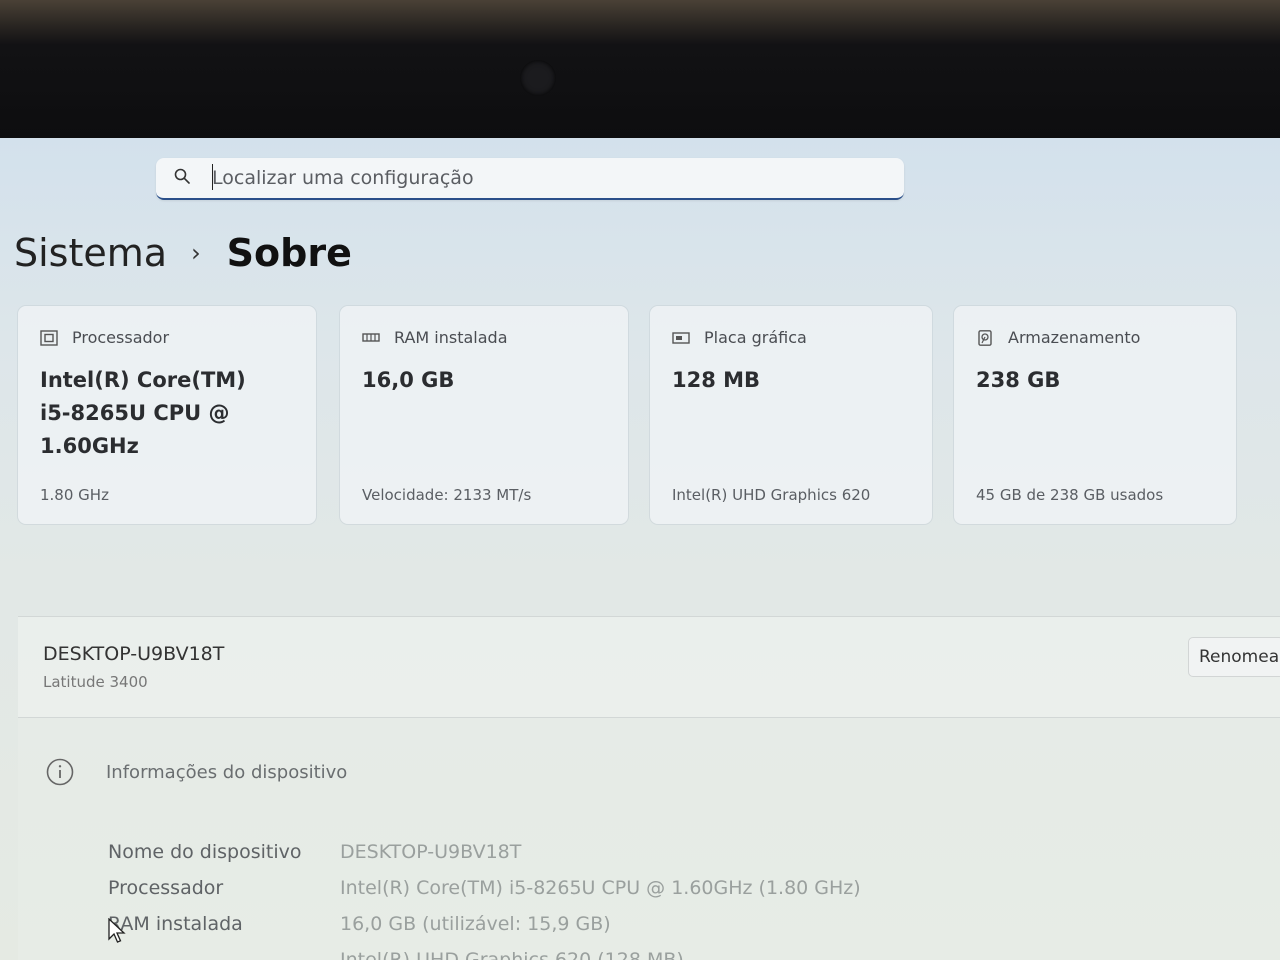 This screenshot has height=960, width=1280. Describe the element at coordinates (475, 924) in the screenshot. I see `spec-row-value: 16,0 GB (utilizável: 15,9 GB)` at that location.